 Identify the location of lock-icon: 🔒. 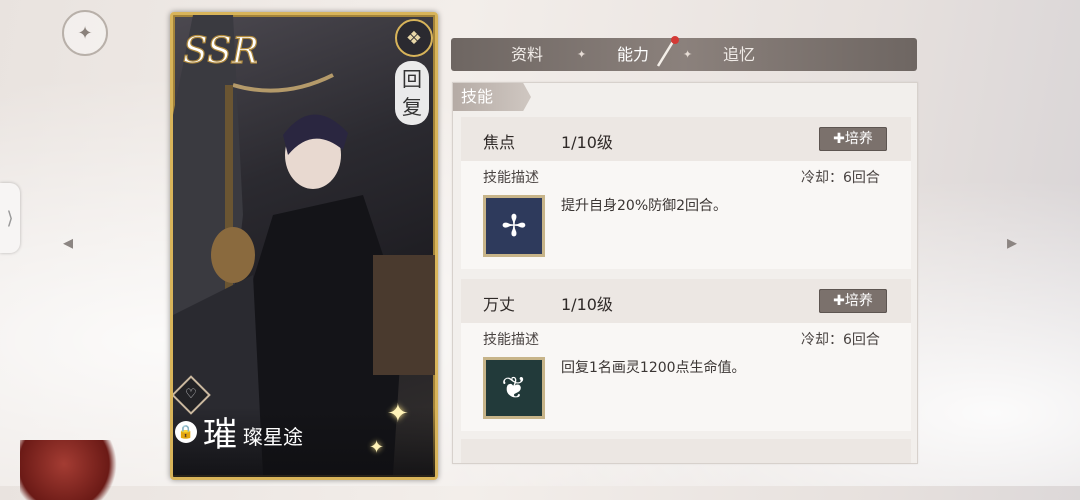
(186, 432).